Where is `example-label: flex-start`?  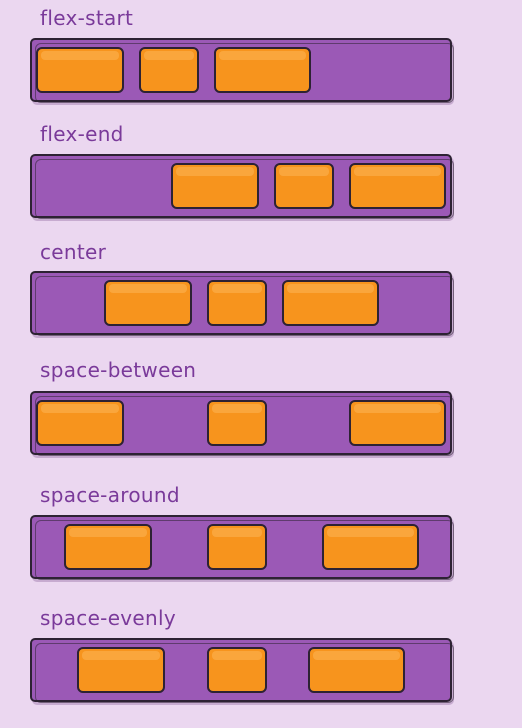 example-label: flex-start is located at coordinates (87, 18).